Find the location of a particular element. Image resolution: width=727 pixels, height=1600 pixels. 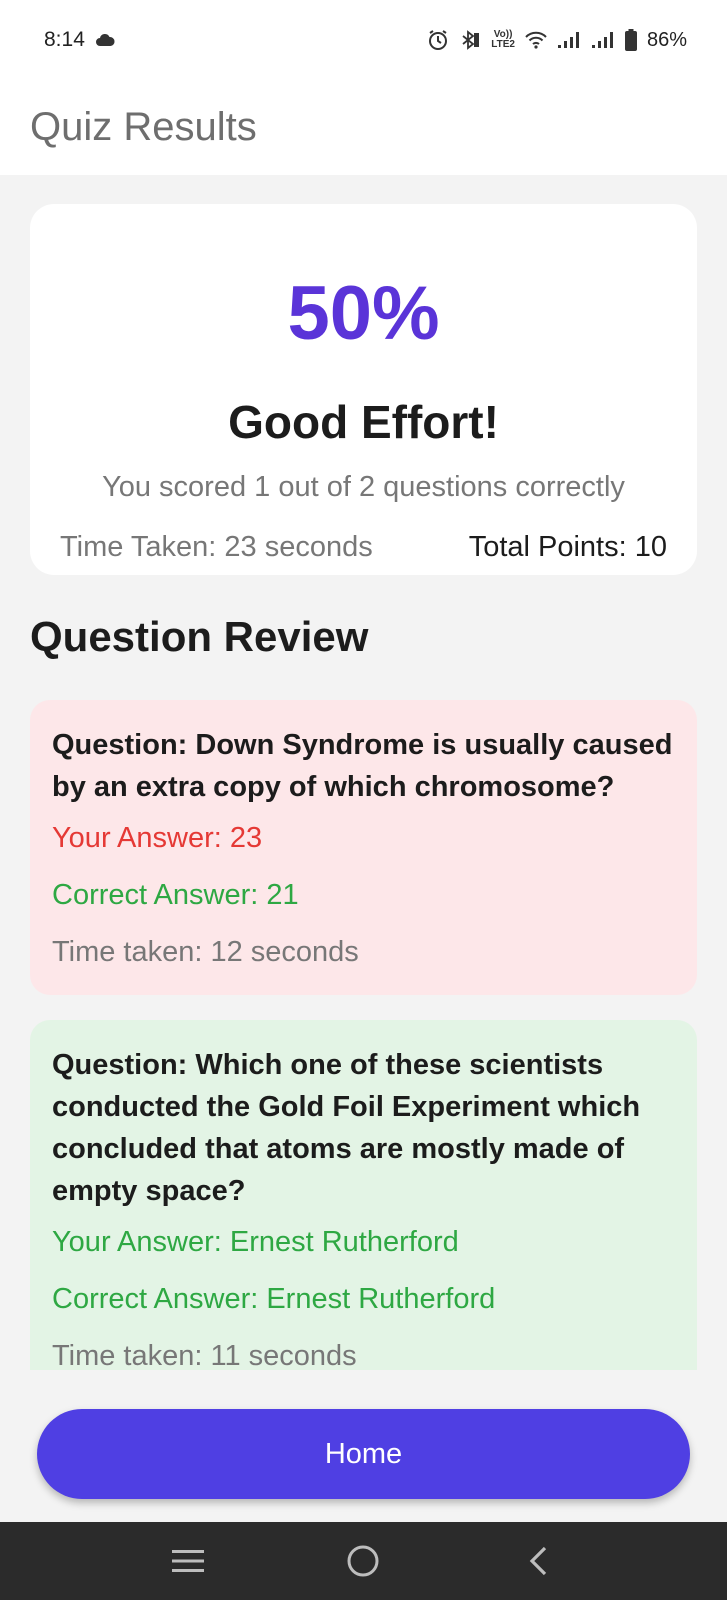

footer: Home is located at coordinates (363, 1446).